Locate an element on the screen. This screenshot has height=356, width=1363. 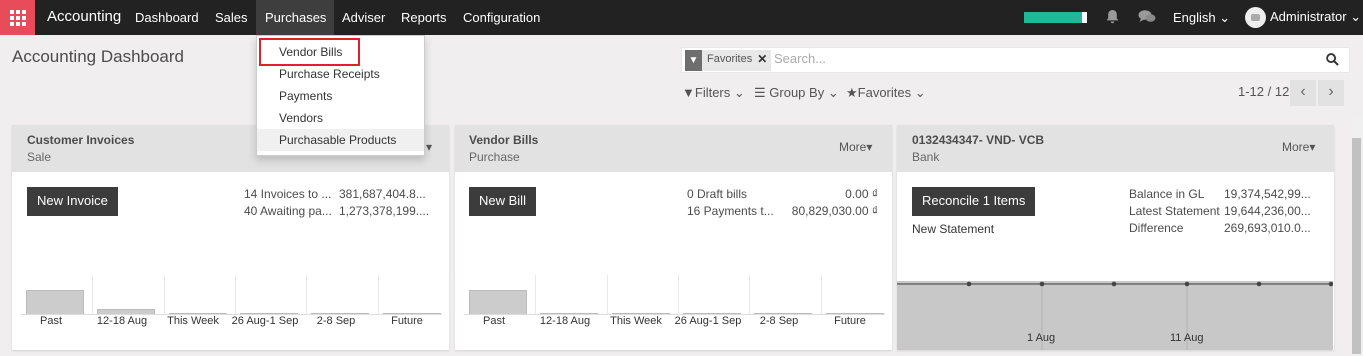
scrollbar-thumb is located at coordinates (1356, 246).